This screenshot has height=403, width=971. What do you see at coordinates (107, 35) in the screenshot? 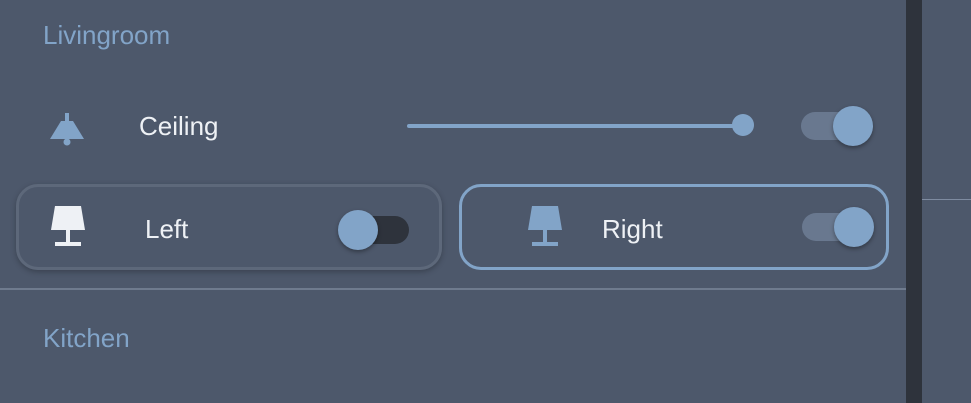
I see `section-title-livingroom: Livingroom` at bounding box center [107, 35].